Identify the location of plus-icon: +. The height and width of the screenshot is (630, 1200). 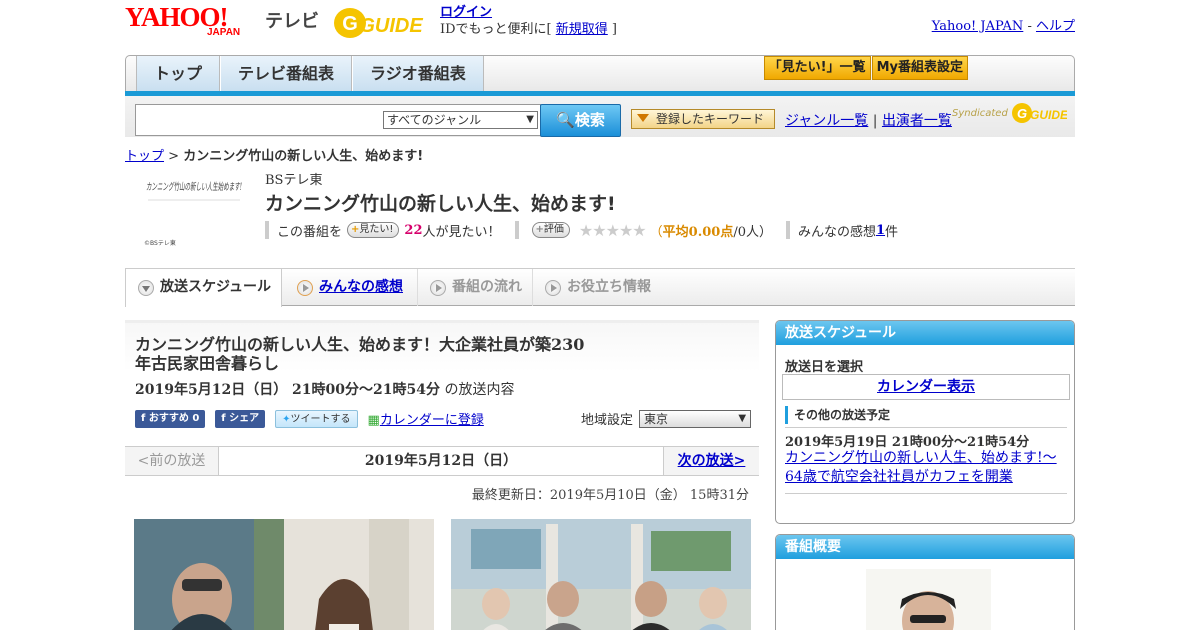
(539, 229).